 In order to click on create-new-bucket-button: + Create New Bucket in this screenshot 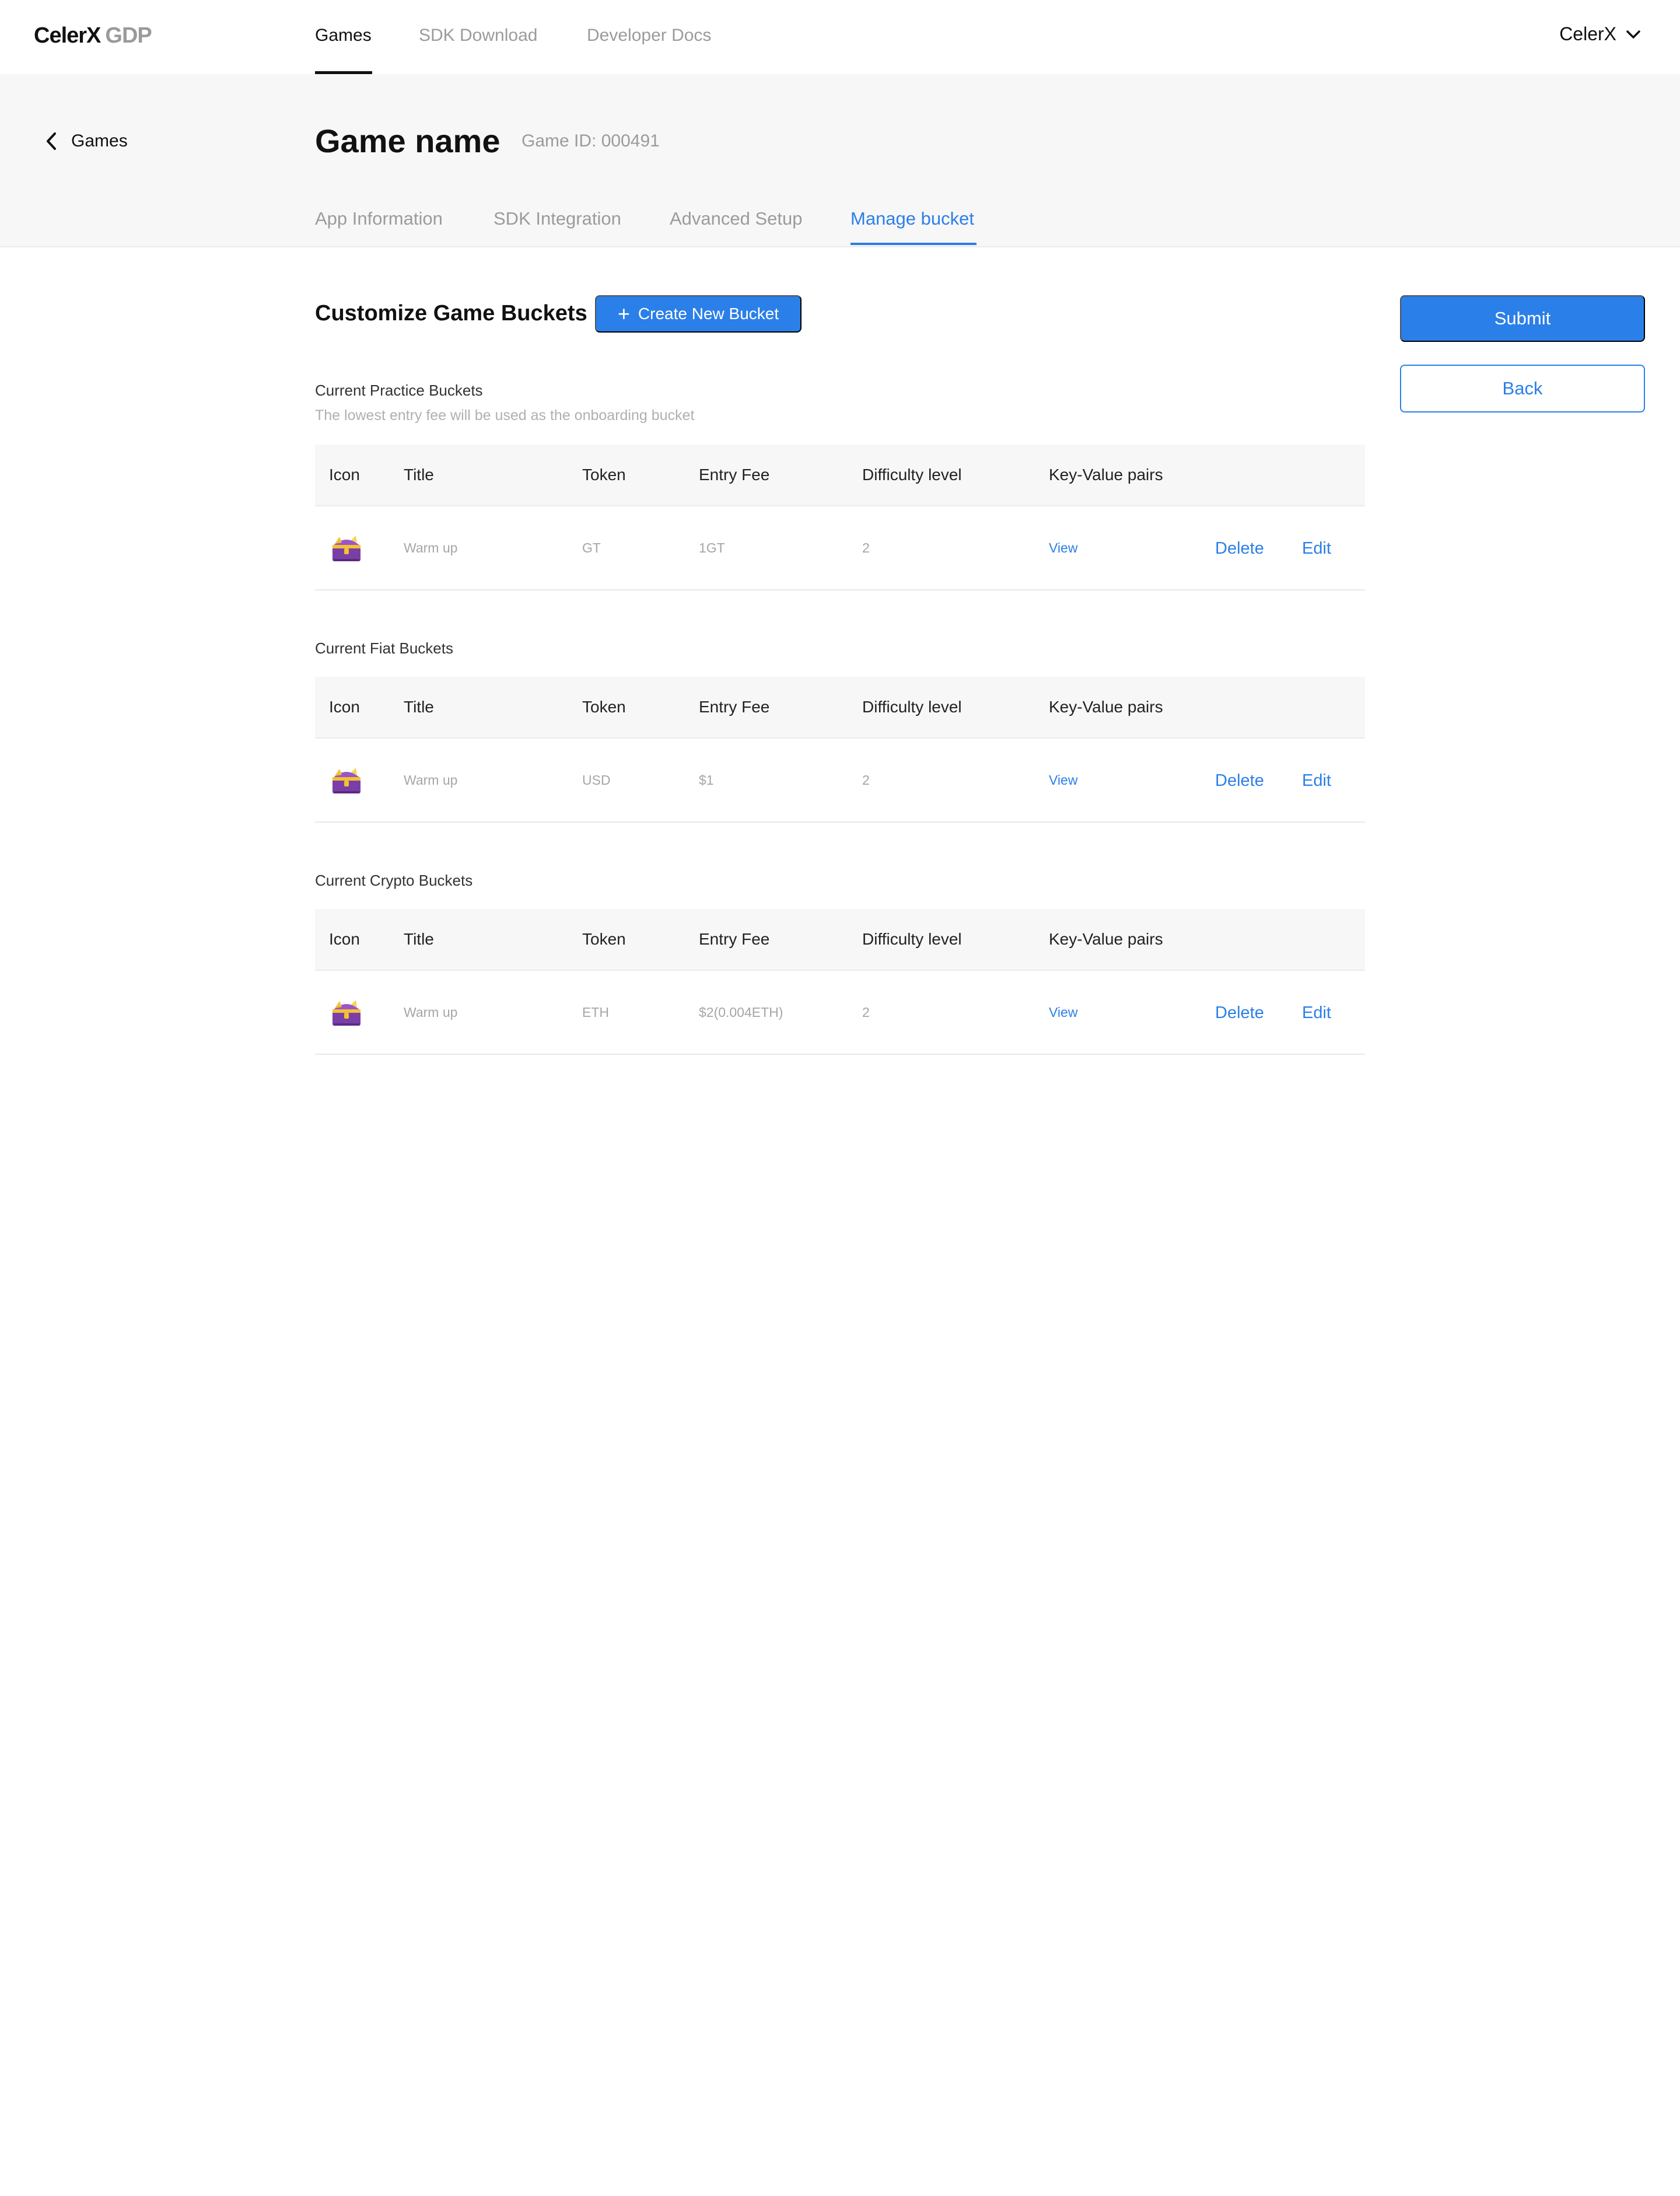, I will do `click(698, 314)`.